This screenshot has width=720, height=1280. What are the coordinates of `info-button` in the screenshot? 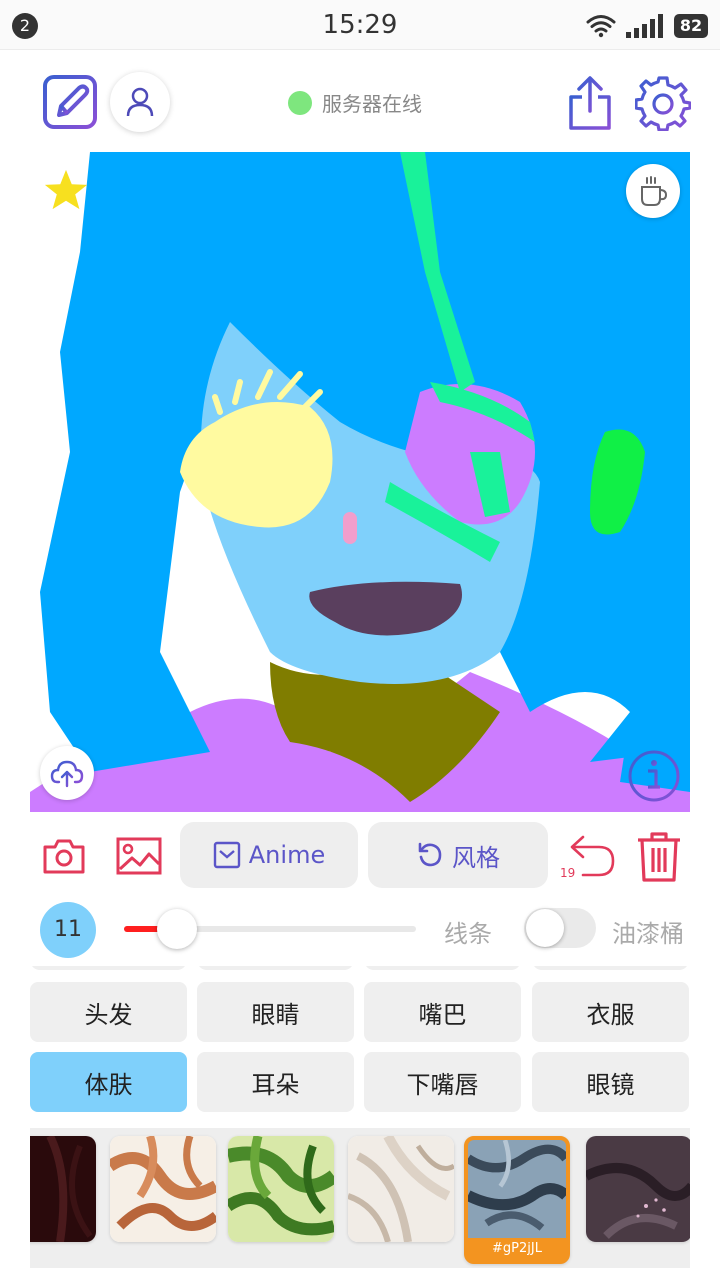 It's located at (654, 776).